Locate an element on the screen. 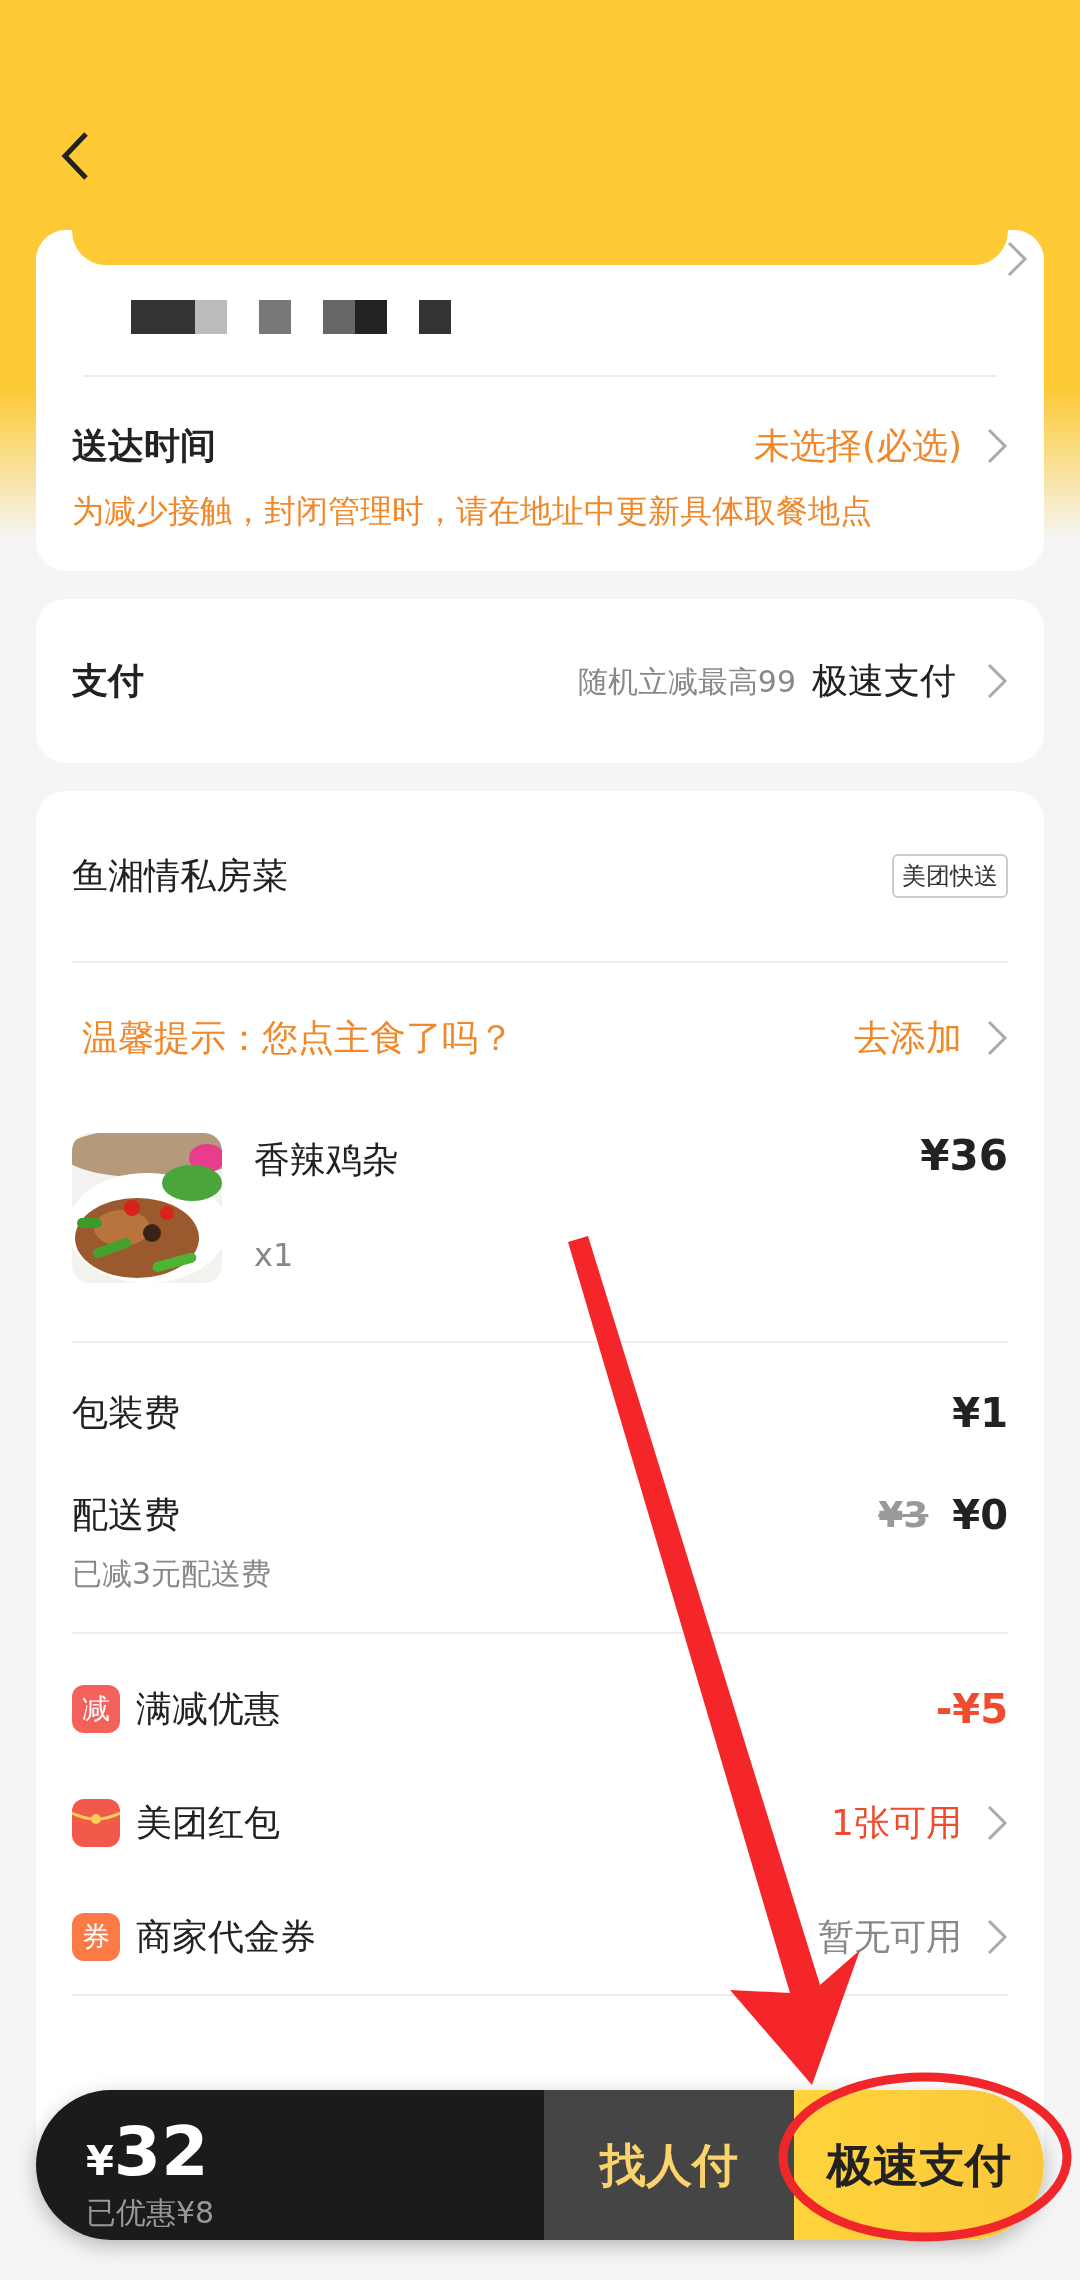 This screenshot has height=2280, width=1080. payment-label: 支付 is located at coordinates (108, 681).